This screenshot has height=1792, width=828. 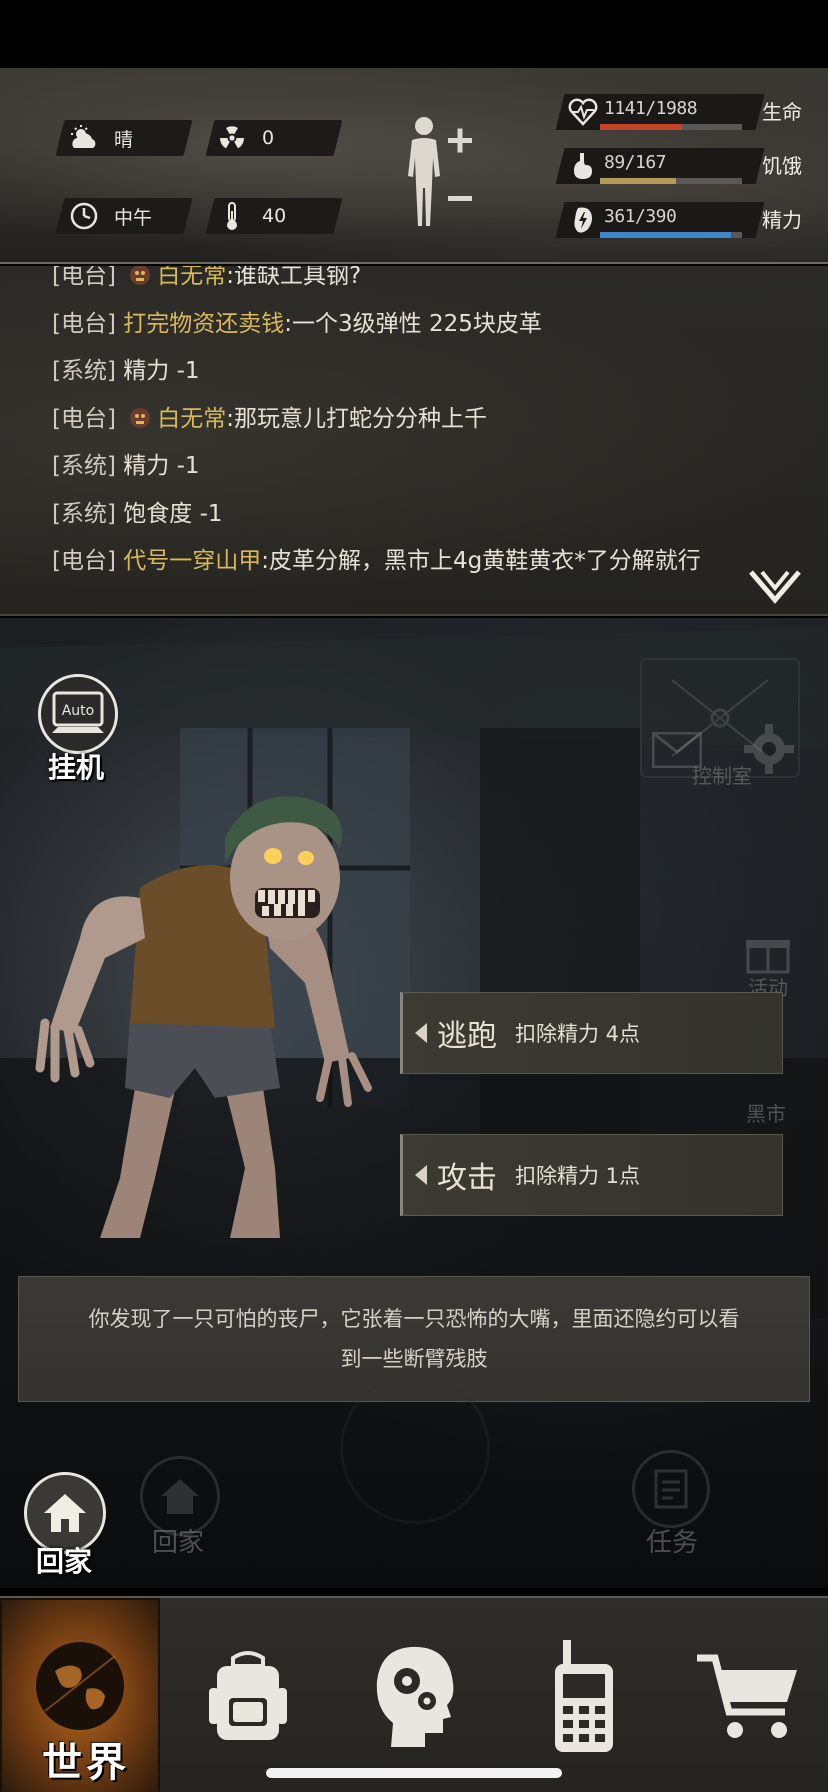 What do you see at coordinates (578, 1176) in the screenshot?
I see `attack-cost: 扣除精力 1点` at bounding box center [578, 1176].